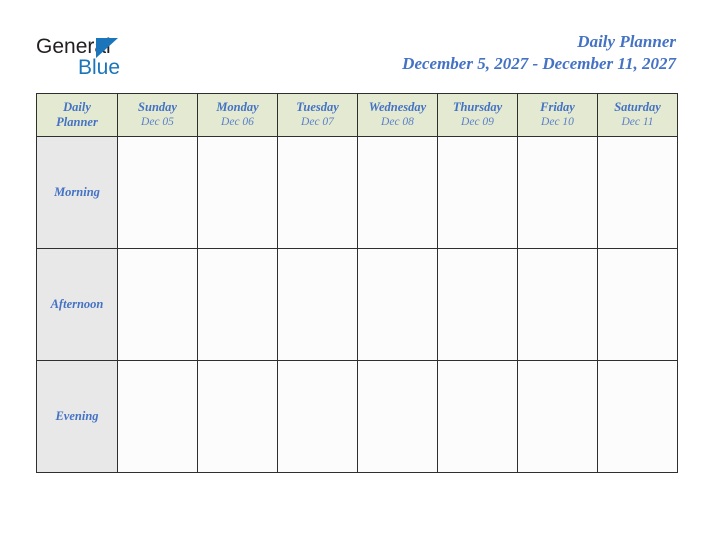 This screenshot has height=550, width=712. I want to click on day-header-friday: Friday Dec 10, so click(557, 115).